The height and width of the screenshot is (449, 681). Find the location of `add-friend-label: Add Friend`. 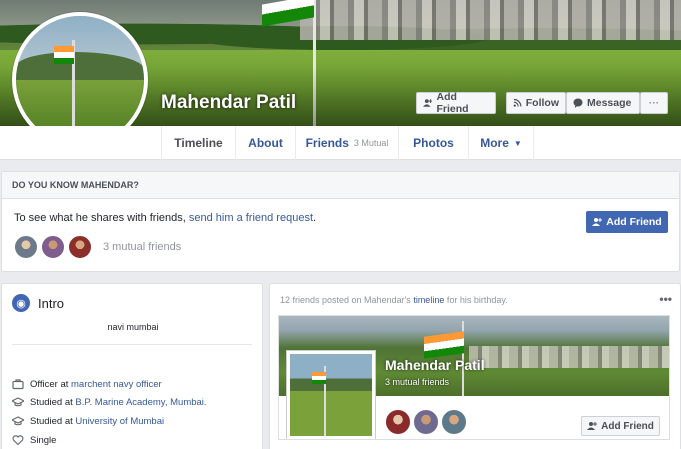

add-friend-label: Add Friend is located at coordinates (452, 103).